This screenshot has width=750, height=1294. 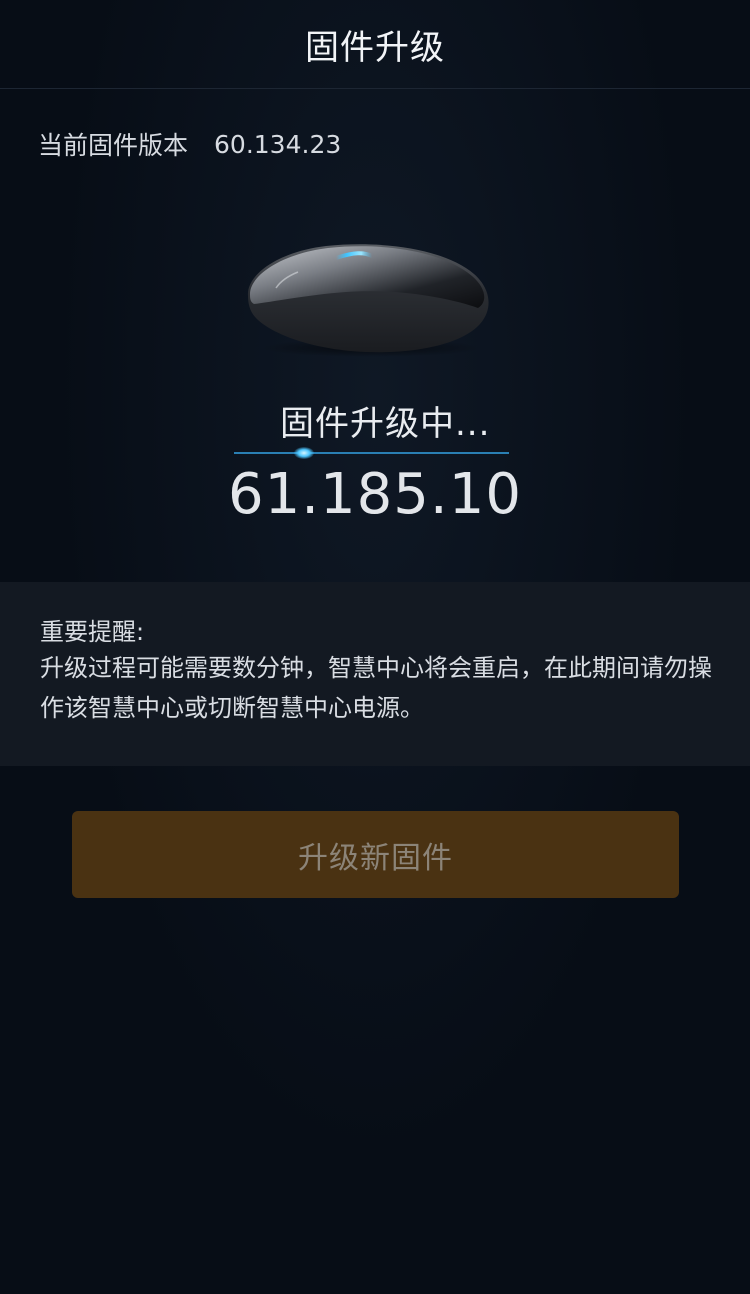 I want to click on current-firmware-version: 60.134.23, so click(x=278, y=144).